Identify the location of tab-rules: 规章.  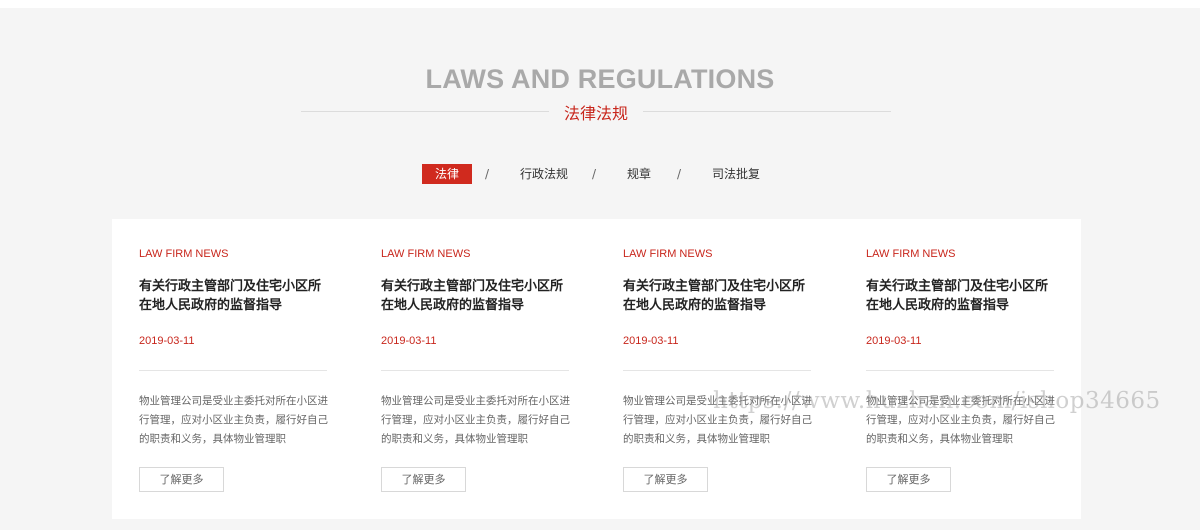
(639, 174).